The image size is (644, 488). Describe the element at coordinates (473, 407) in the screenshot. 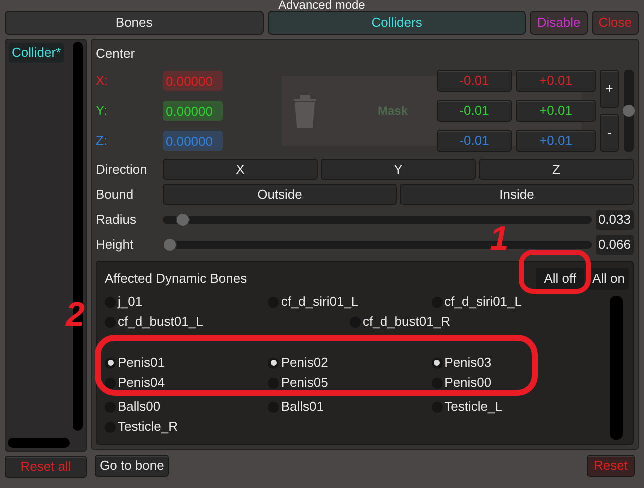

I see `bone-label: Testicle_L` at that location.